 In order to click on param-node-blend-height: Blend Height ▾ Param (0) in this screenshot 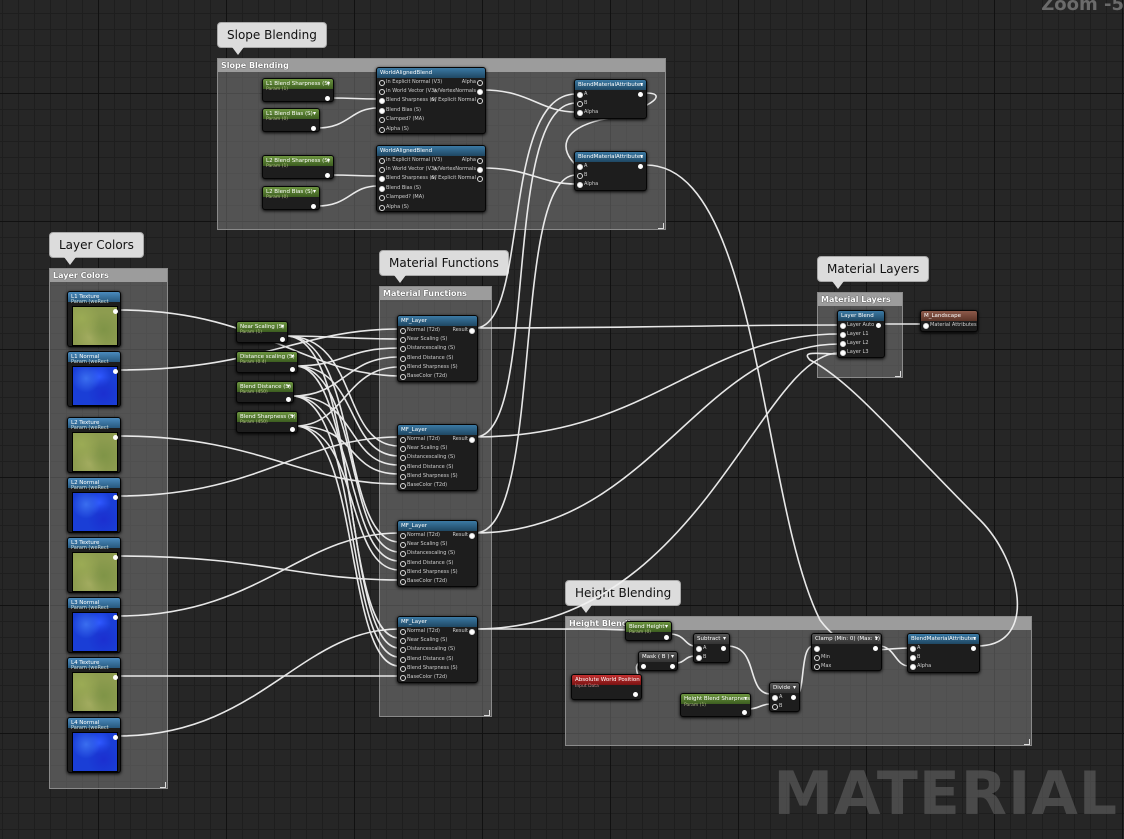, I will do `click(648, 631)`.